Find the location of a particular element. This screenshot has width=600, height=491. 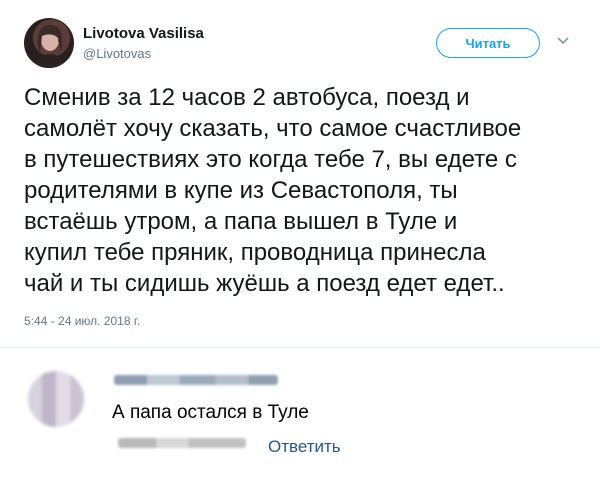

follow-button: Читать is located at coordinates (488, 43).